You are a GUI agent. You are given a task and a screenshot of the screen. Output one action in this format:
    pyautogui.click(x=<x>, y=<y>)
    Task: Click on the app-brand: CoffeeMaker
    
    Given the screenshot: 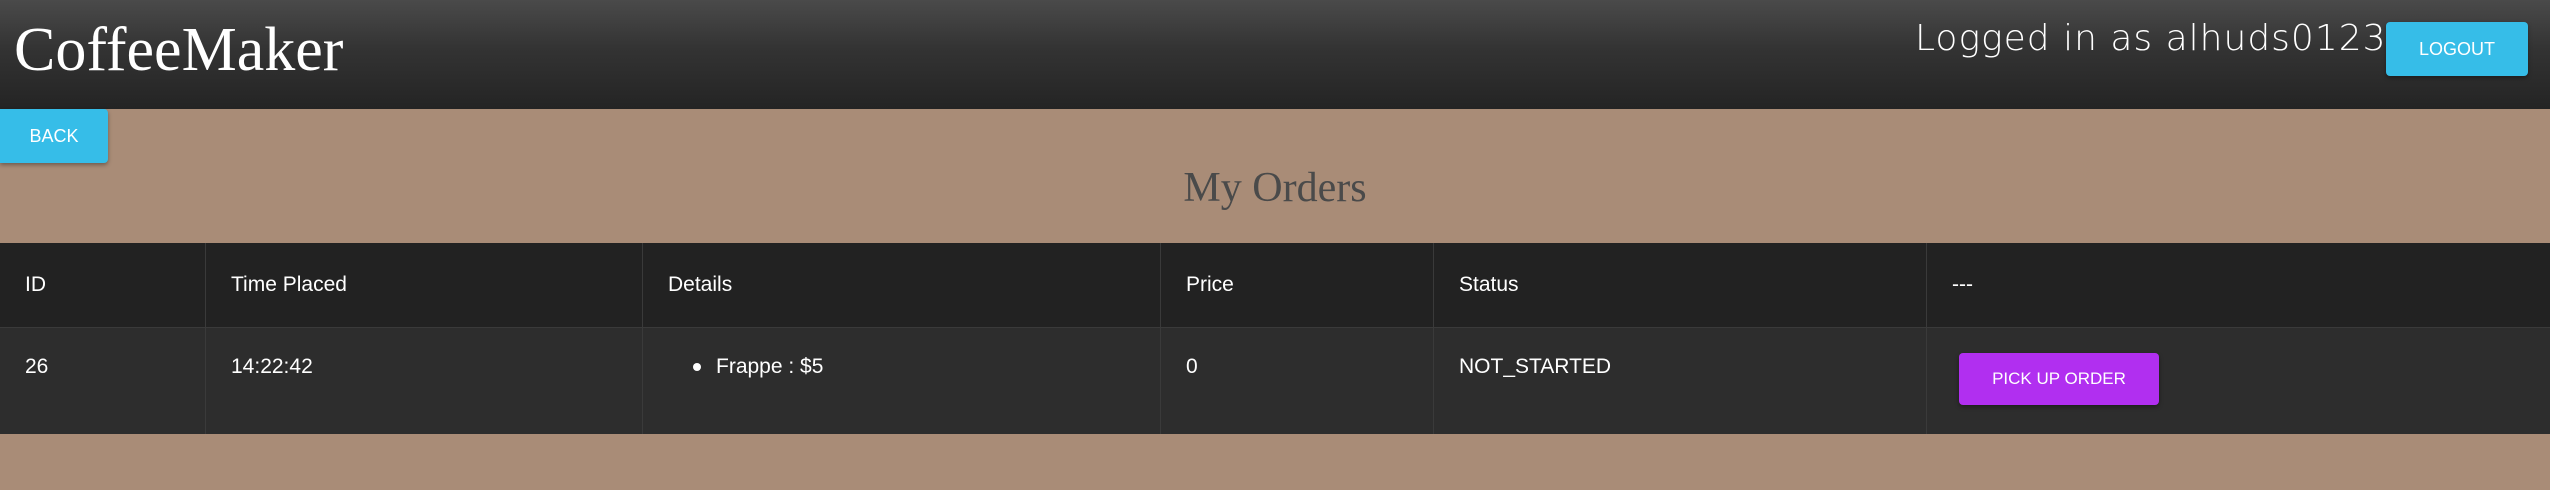 What is the action you would take?
    pyautogui.click(x=179, y=50)
    